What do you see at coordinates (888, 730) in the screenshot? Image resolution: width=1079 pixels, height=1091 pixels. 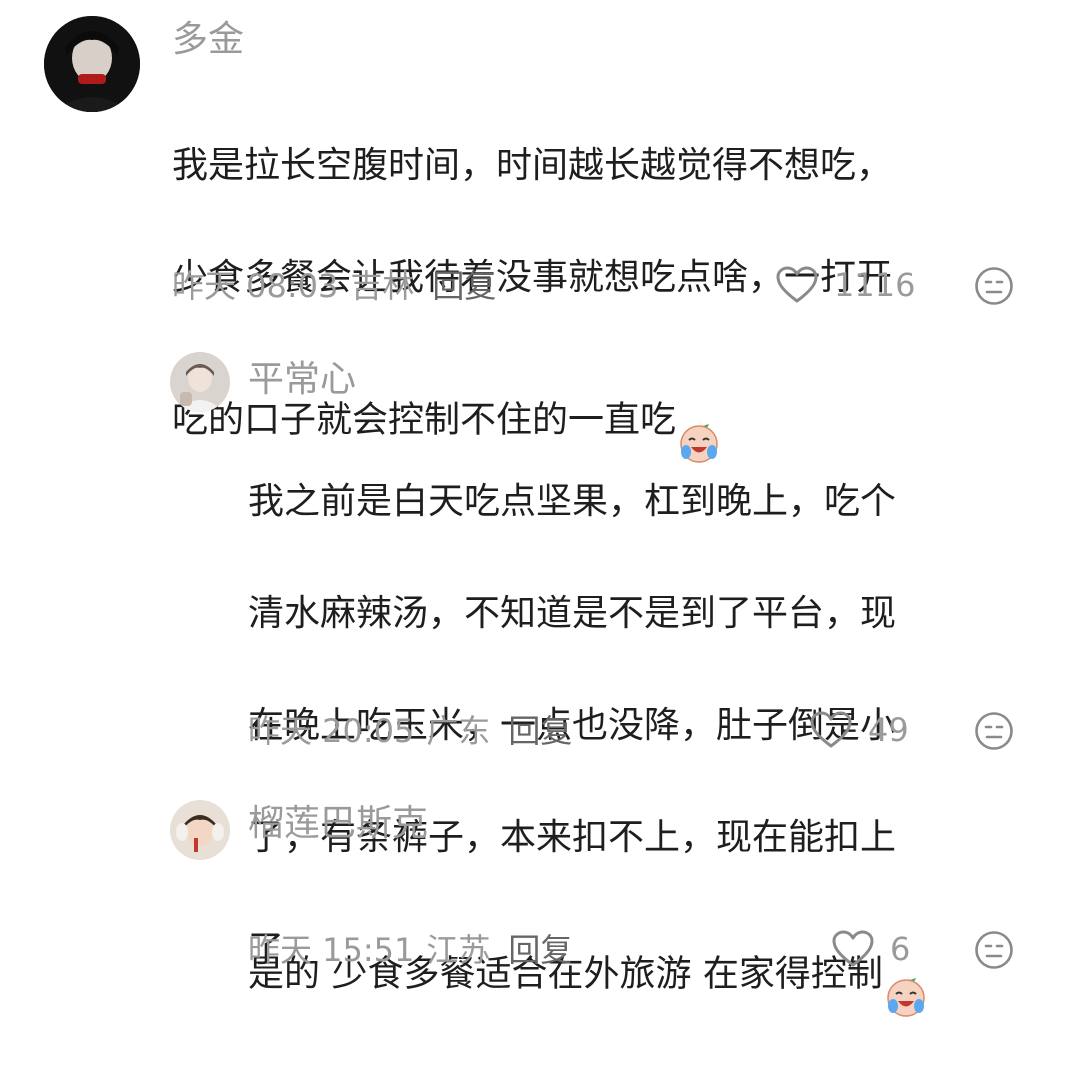 I see `like-count: 49` at bounding box center [888, 730].